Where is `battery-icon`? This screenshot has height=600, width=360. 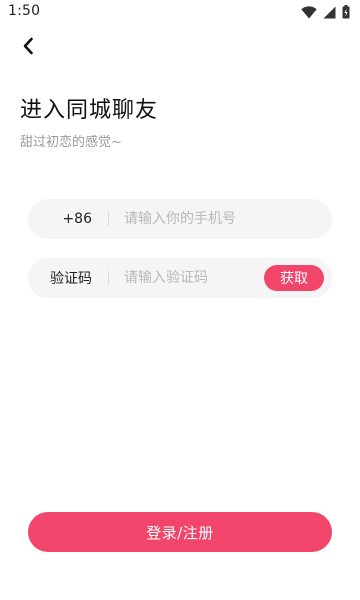
battery-icon is located at coordinates (346, 12).